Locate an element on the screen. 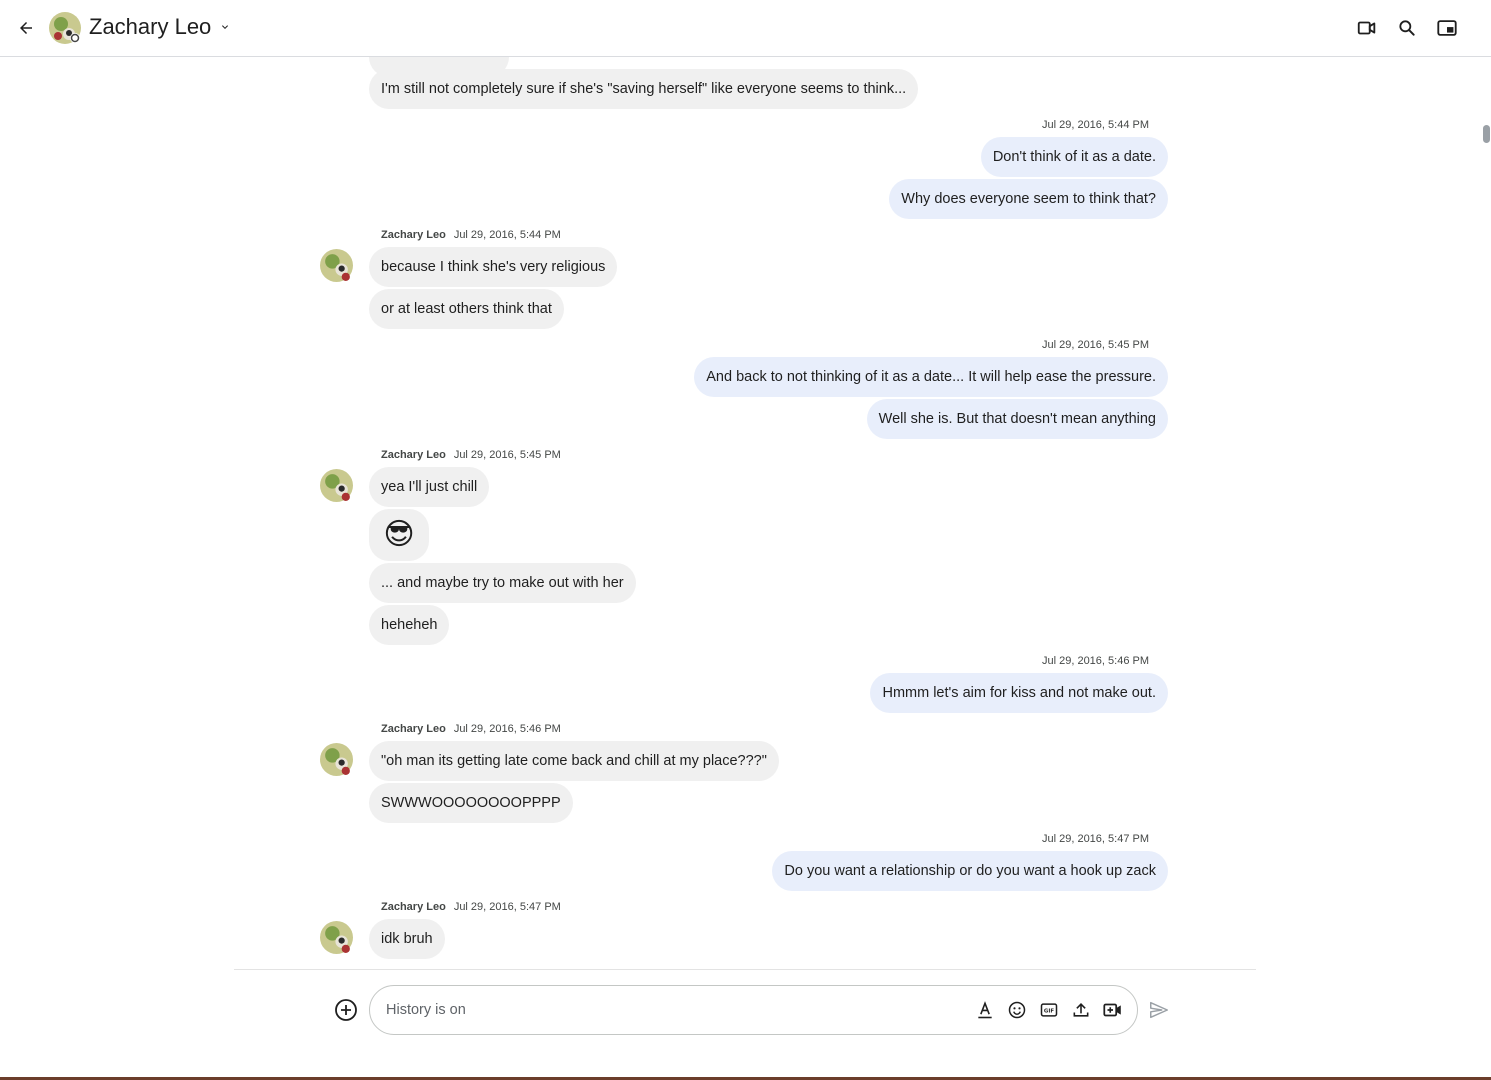 The image size is (1491, 1080). gif-icon: GIF is located at coordinates (1049, 1010).